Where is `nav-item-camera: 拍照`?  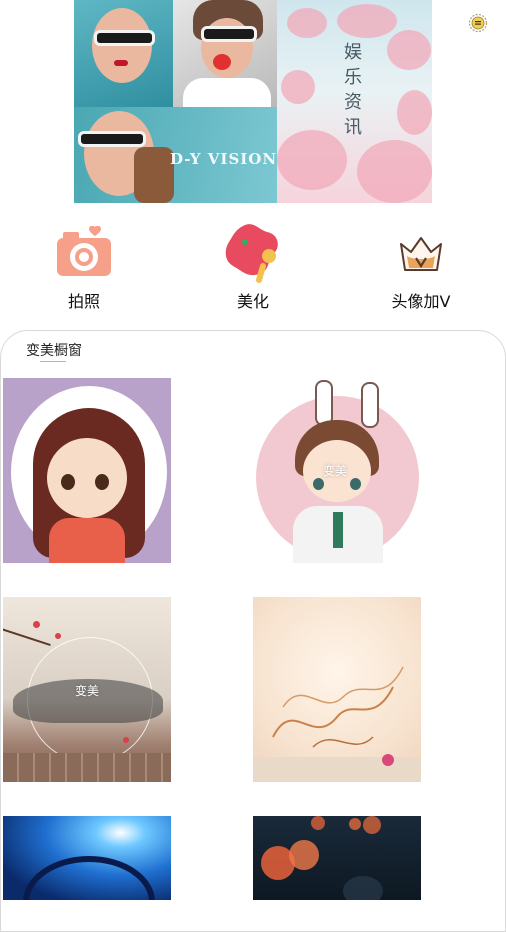
nav-item-camera: 拍照 is located at coordinates (84, 264).